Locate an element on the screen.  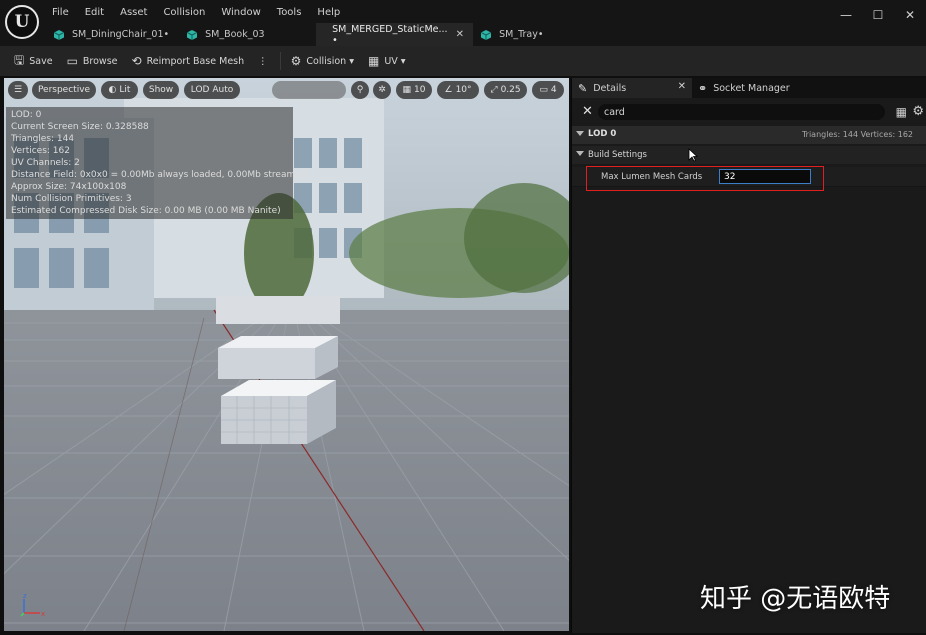
close-window-button: ✕ is located at coordinates (910, 15).